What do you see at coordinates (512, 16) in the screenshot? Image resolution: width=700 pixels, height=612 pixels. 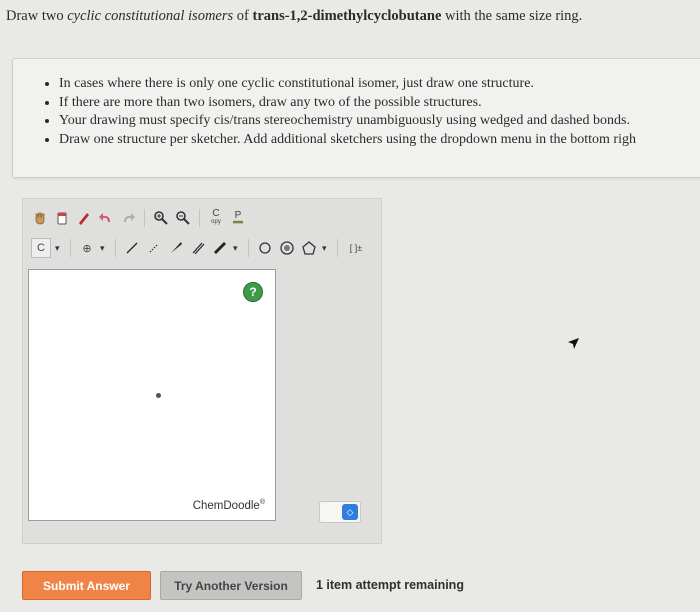 I see `question-part: with the same size ring.` at bounding box center [512, 16].